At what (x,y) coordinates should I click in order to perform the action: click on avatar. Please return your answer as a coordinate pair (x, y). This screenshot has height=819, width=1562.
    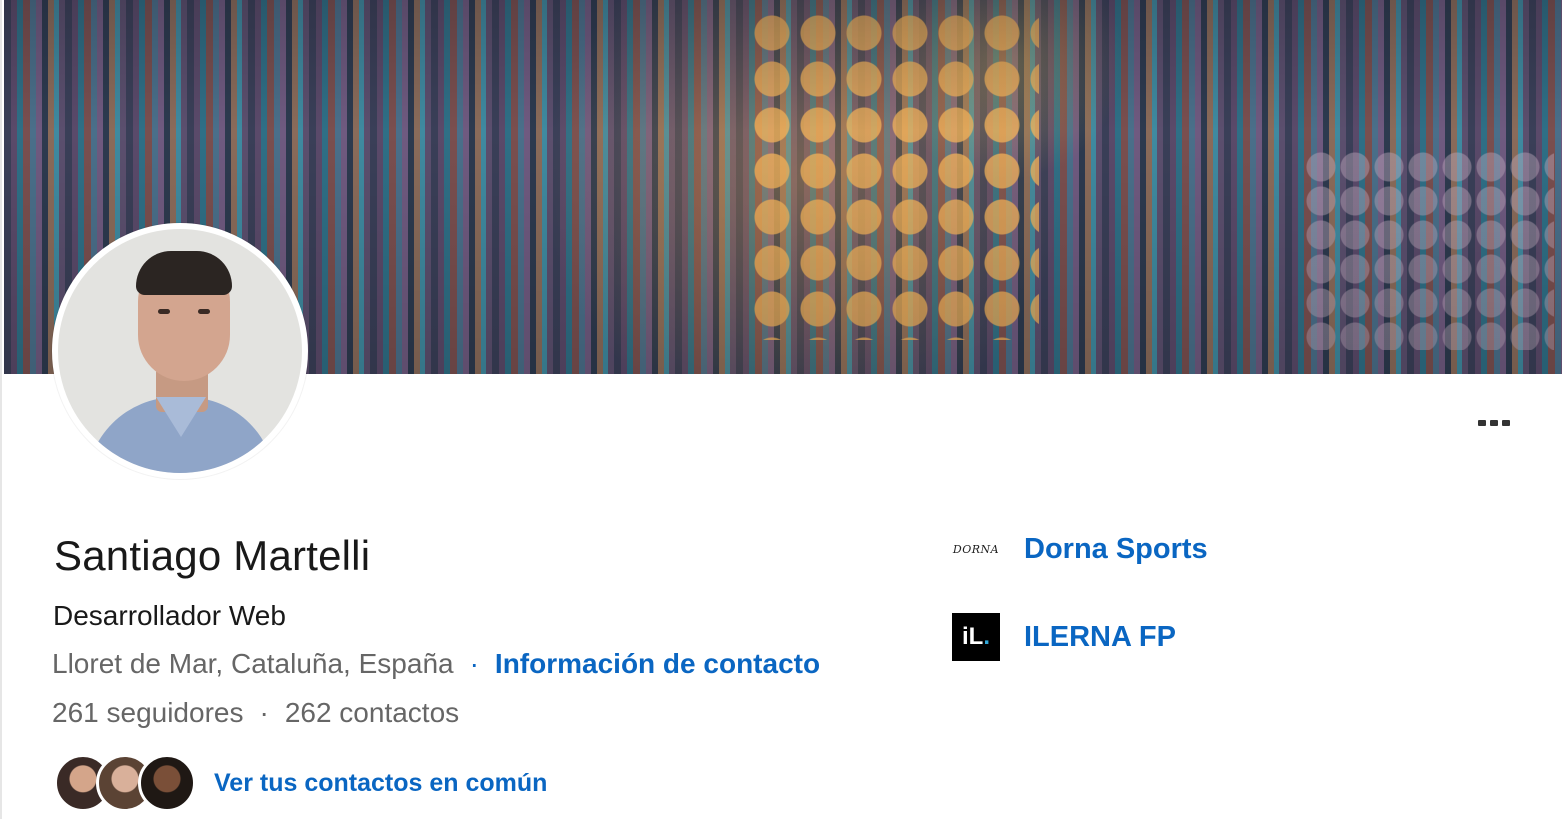
    Looking at the image, I should click on (167, 783).